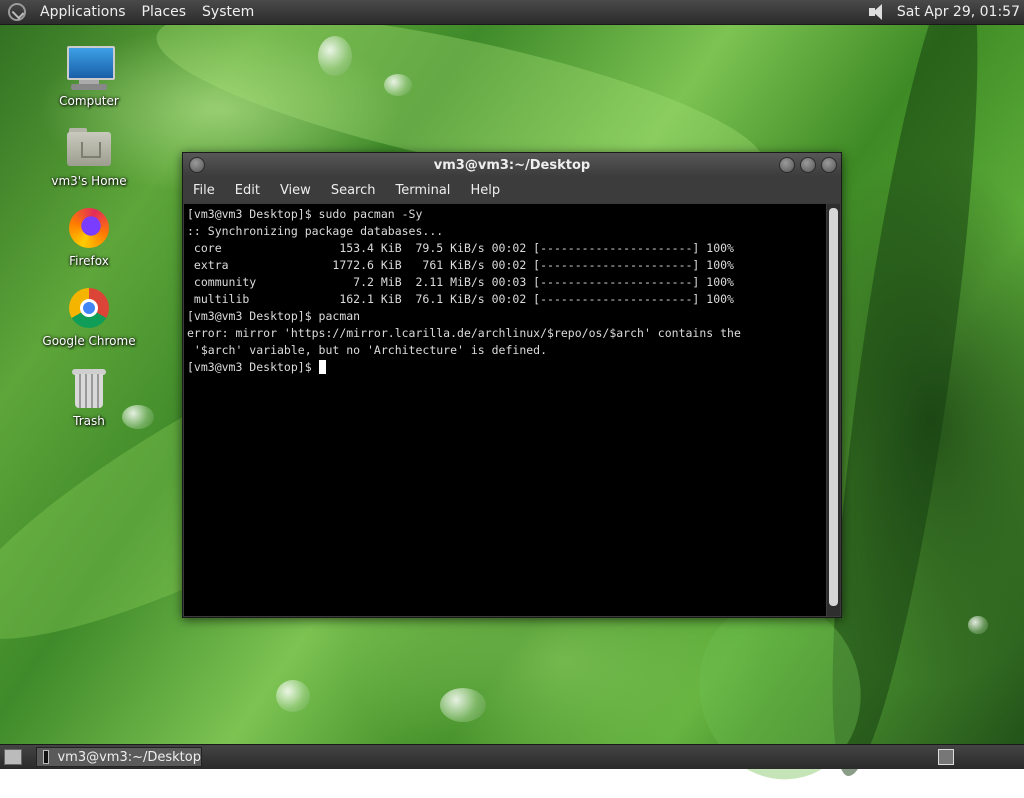 The width and height of the screenshot is (1024, 798). Describe the element at coordinates (247, 190) in the screenshot. I see `menu-edit: Edit` at that location.